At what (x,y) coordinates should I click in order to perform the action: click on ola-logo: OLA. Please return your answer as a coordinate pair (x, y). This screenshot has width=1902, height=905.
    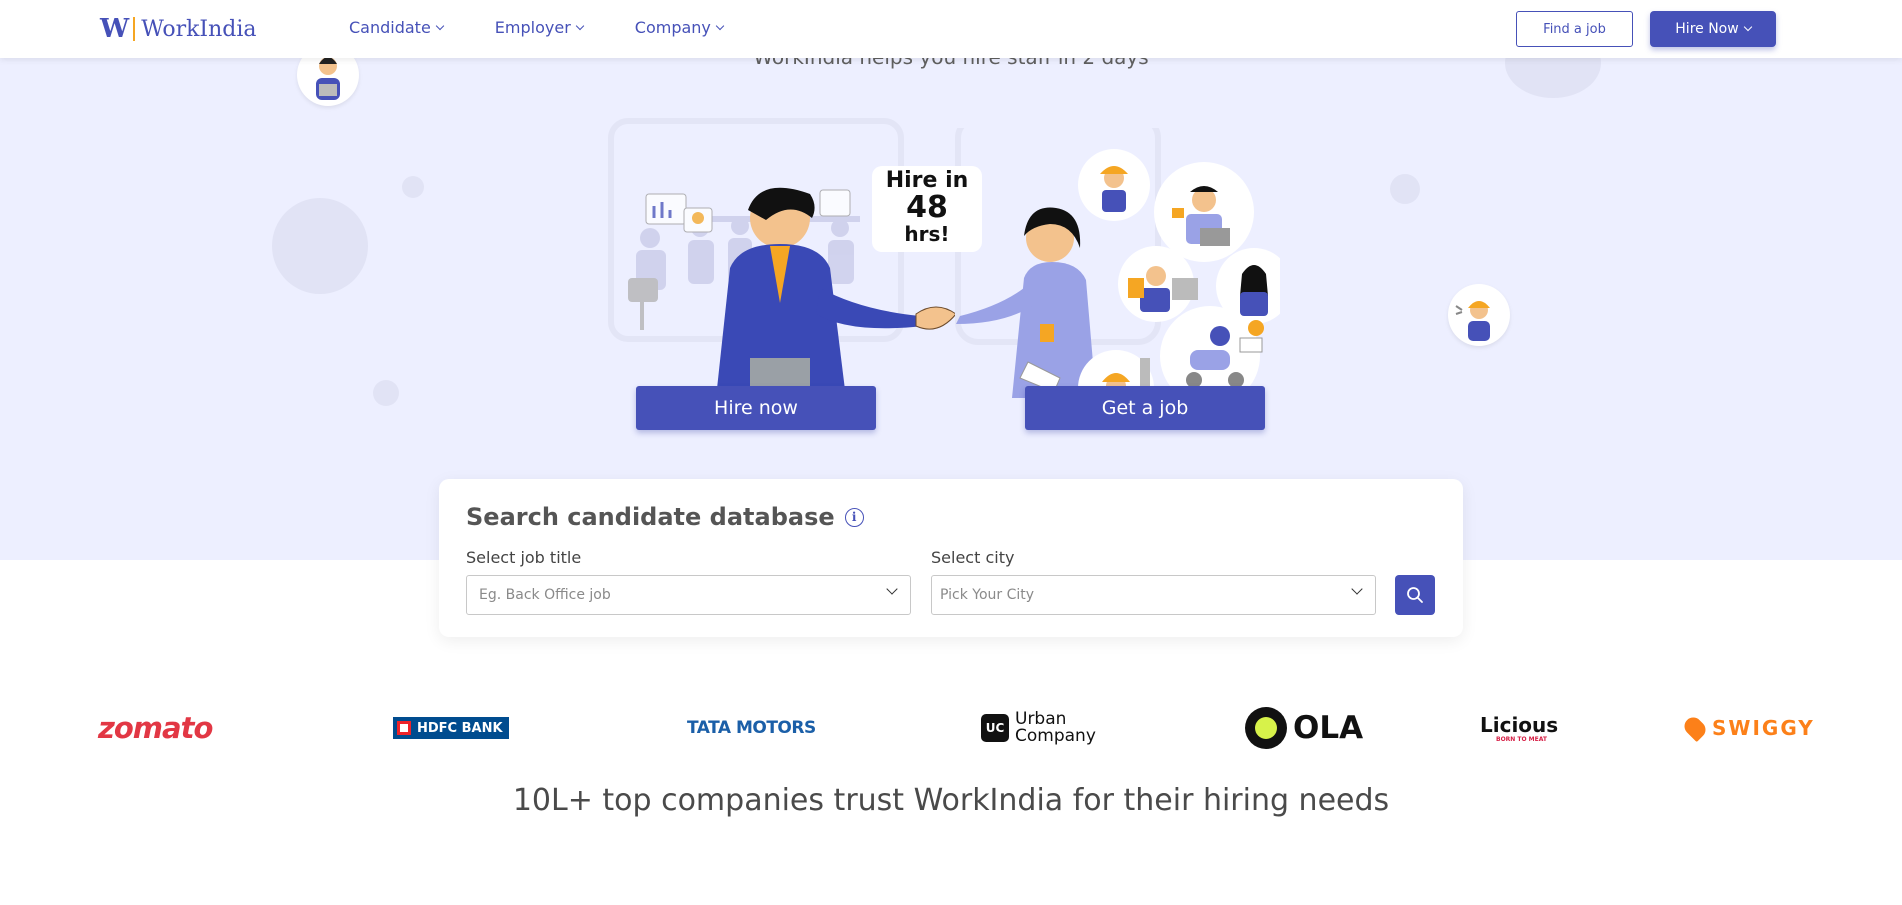
    Looking at the image, I should click on (1304, 728).